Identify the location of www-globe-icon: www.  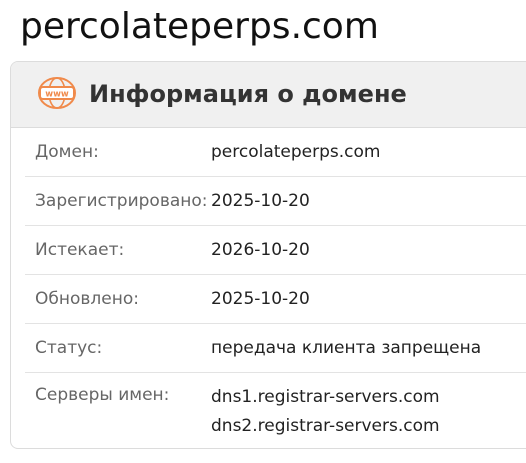
(57, 93).